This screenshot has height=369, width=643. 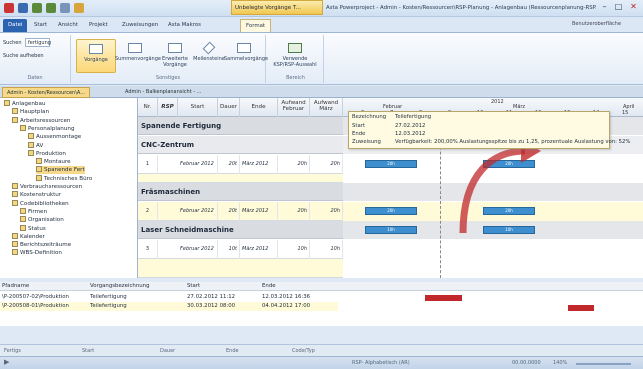 I want to click on tree-item: Personalplanung, so click(x=47, y=128).